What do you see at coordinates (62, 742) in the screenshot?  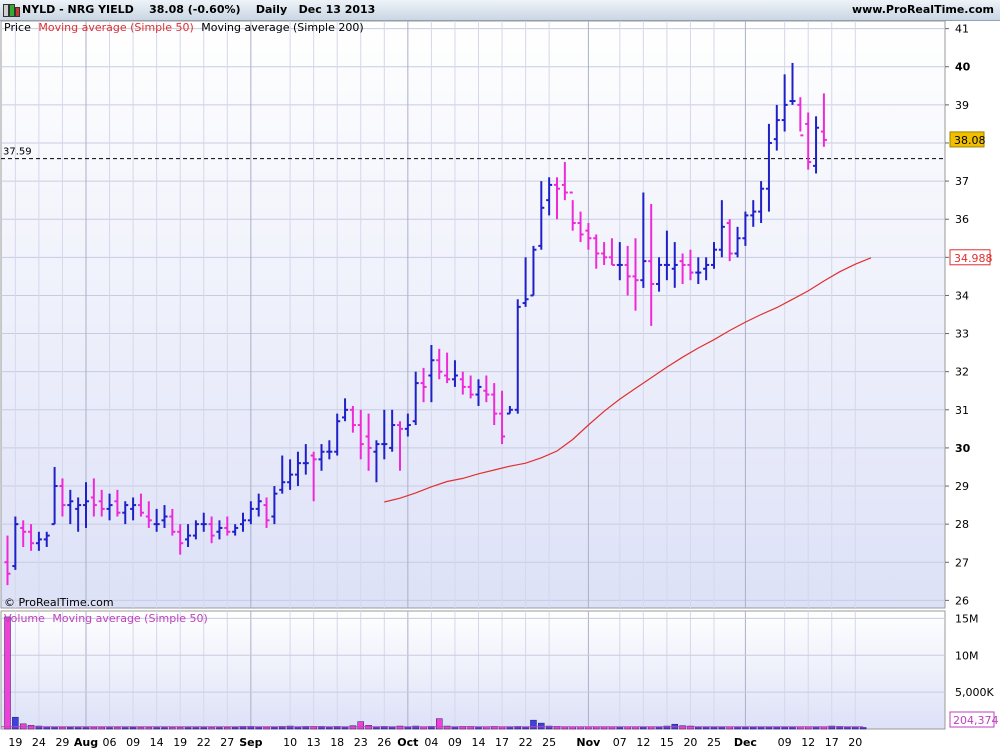 I see `time-tick-label: 29` at bounding box center [62, 742].